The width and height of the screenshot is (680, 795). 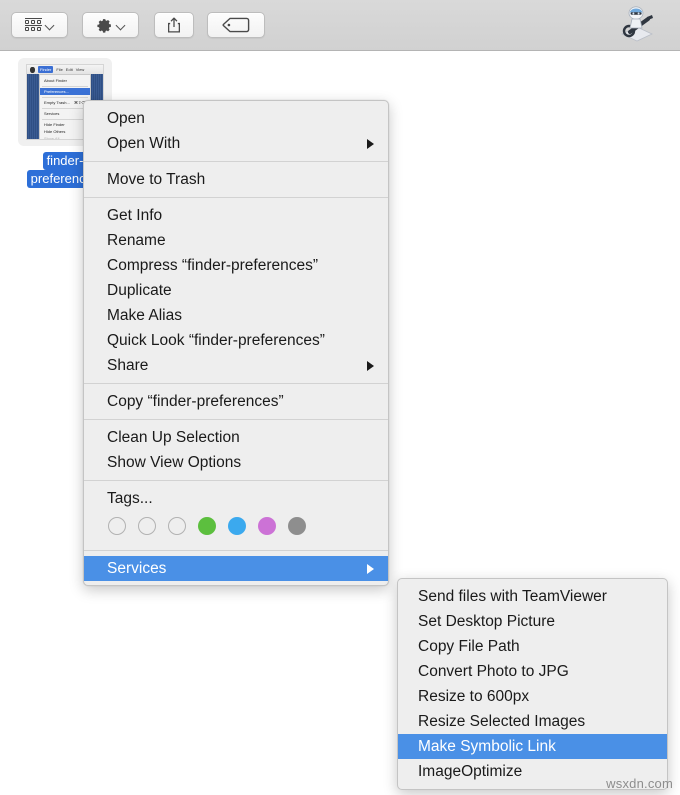 I want to click on menu-item-make-alias: Make Alias, so click(x=236, y=315).